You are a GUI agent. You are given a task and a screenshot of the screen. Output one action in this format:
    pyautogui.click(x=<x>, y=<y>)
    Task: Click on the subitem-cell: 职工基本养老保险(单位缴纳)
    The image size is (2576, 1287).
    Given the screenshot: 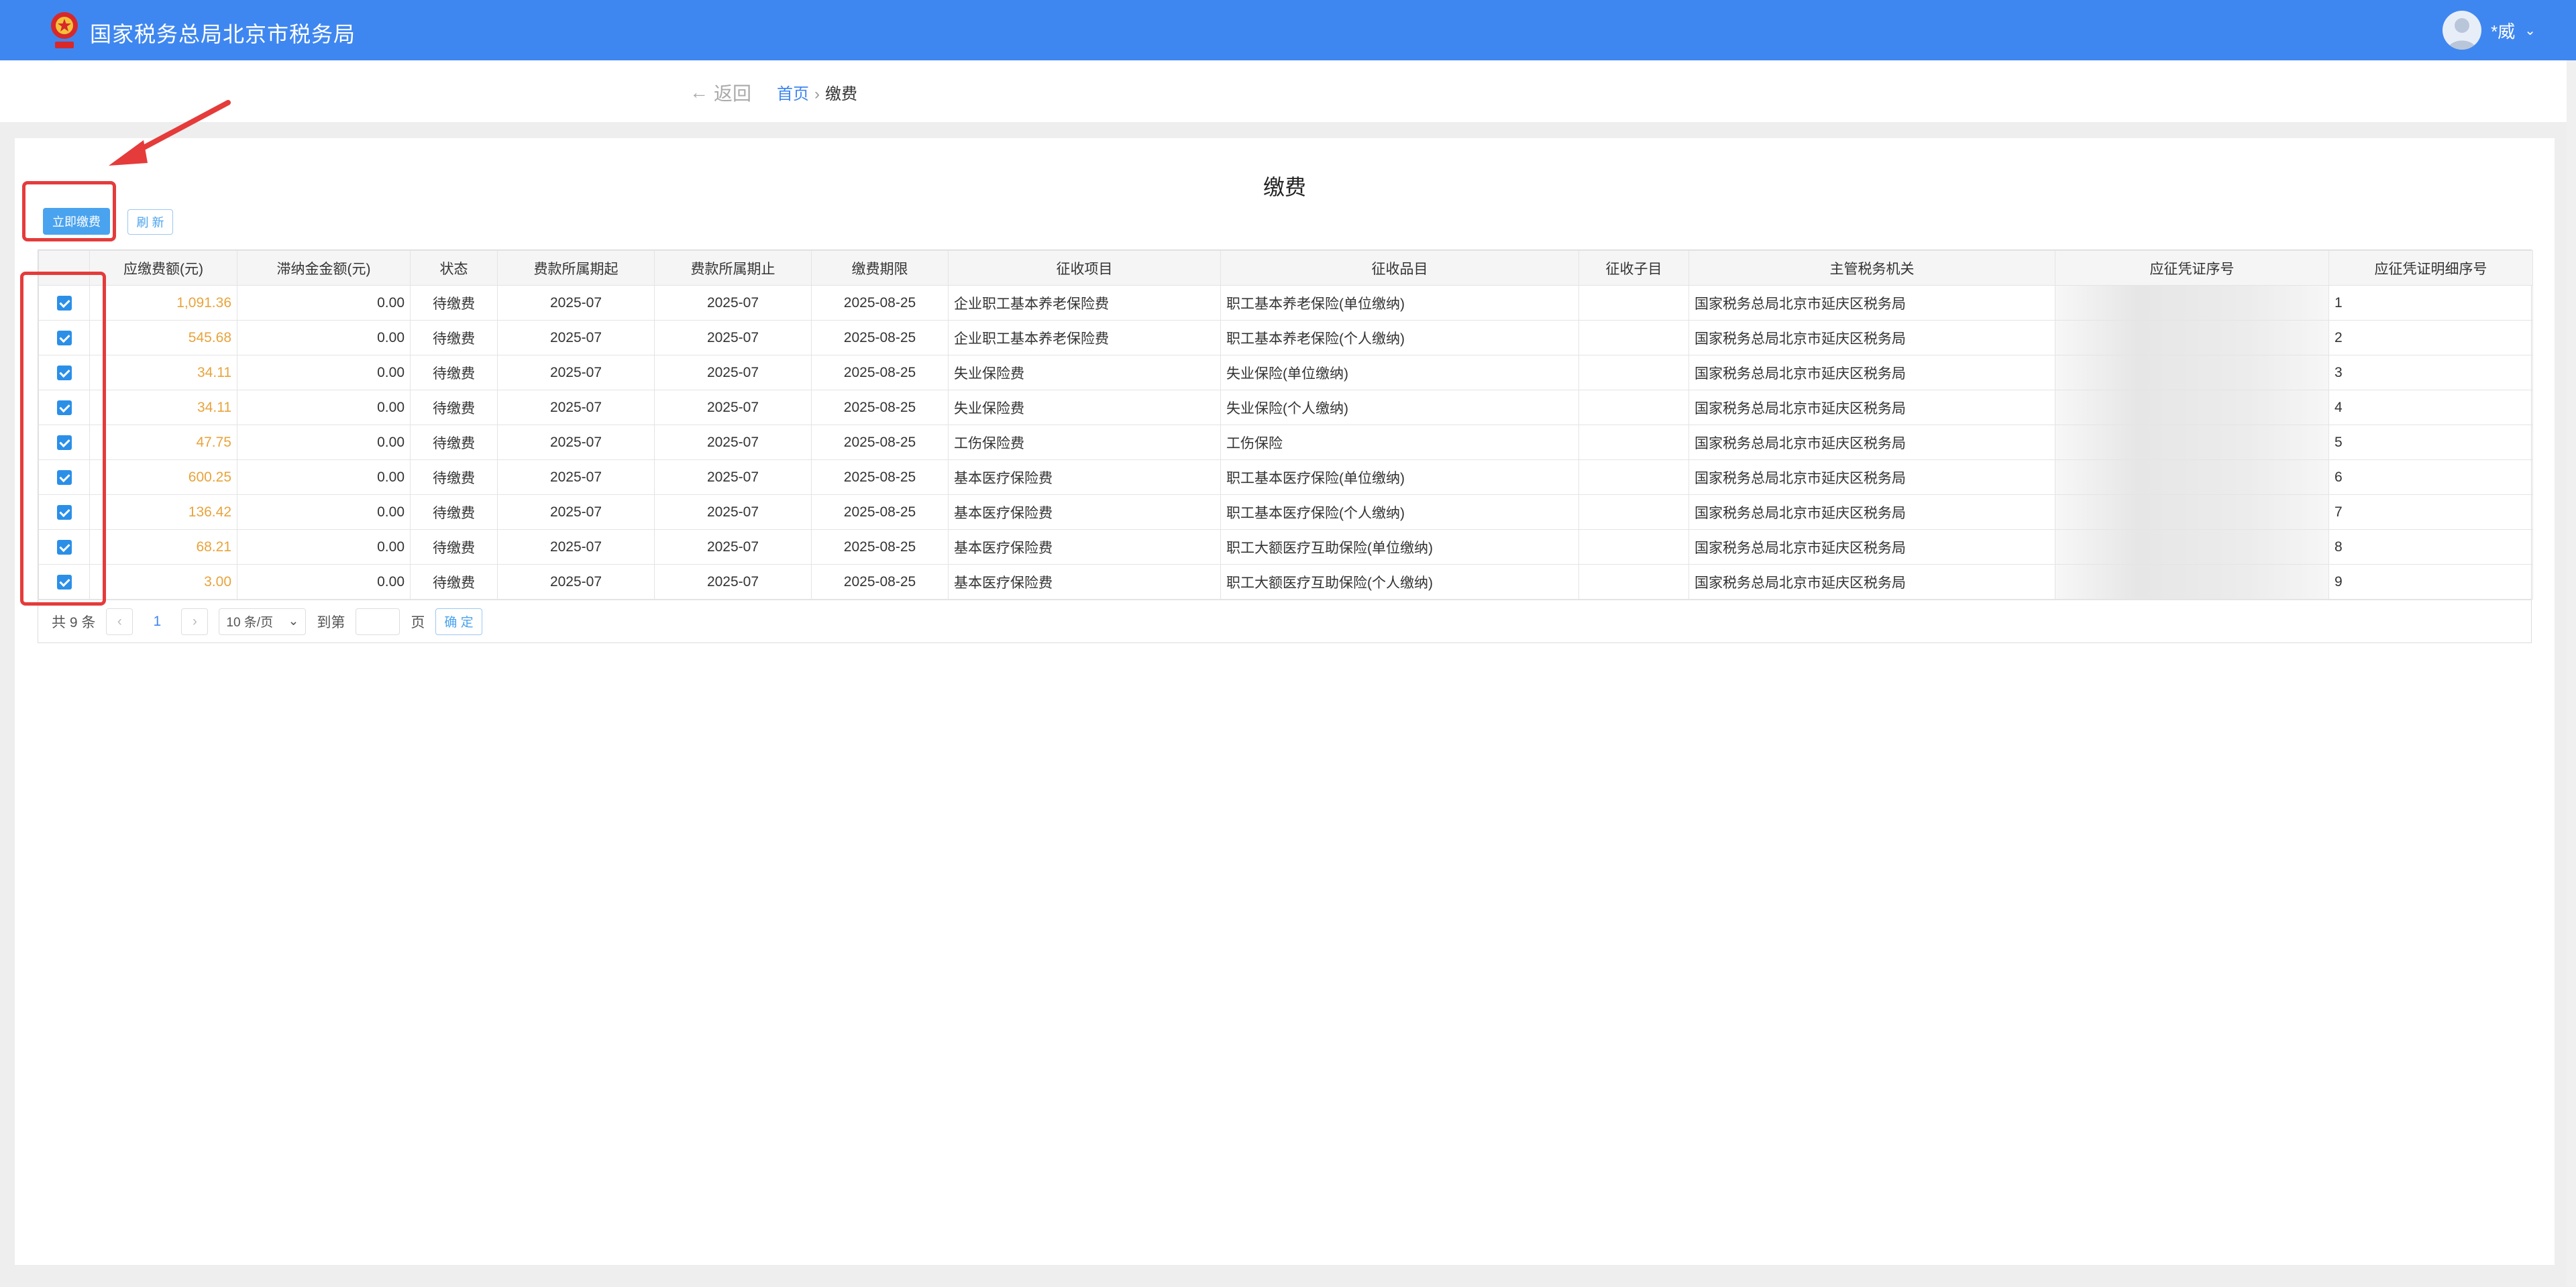 What is the action you would take?
    pyautogui.click(x=1399, y=303)
    